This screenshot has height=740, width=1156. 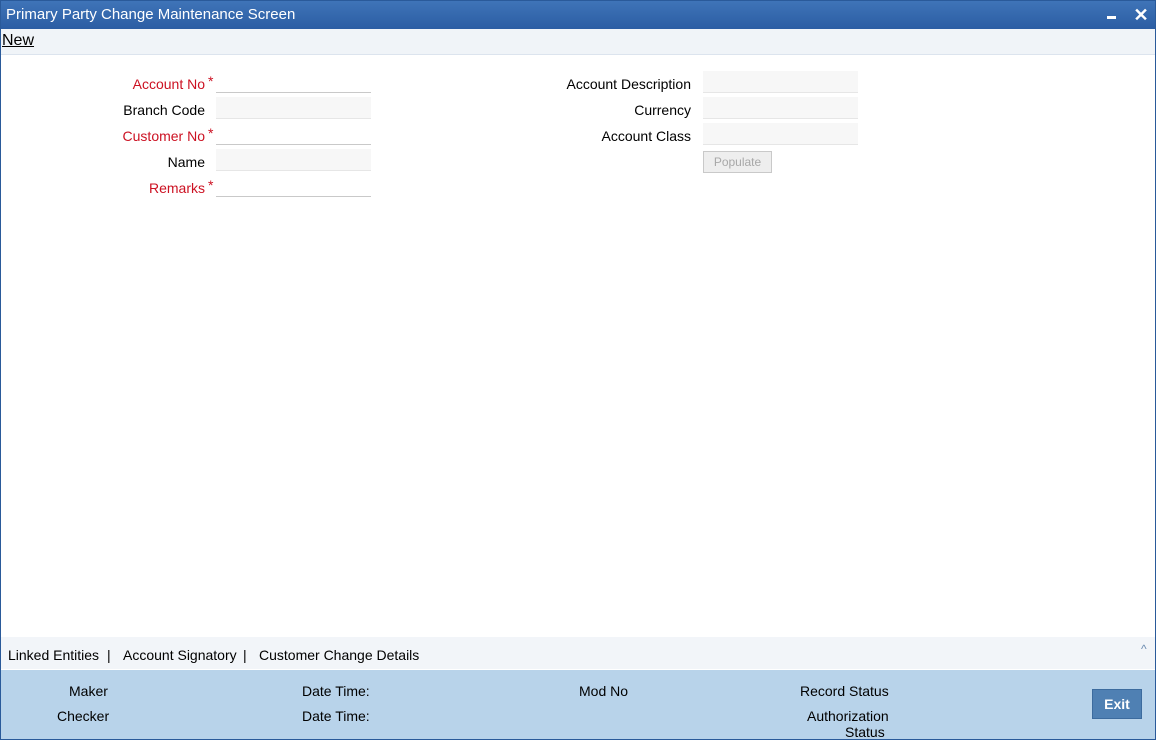 What do you see at coordinates (293, 82) in the screenshot?
I see `account-no-input` at bounding box center [293, 82].